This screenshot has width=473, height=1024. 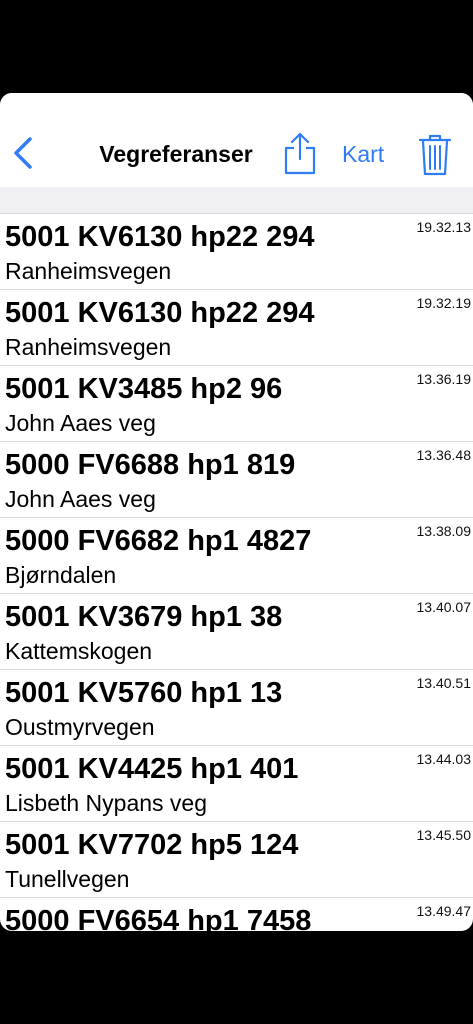 I want to click on road-reference: 5000 FV6688 hp1 819, so click(x=150, y=465).